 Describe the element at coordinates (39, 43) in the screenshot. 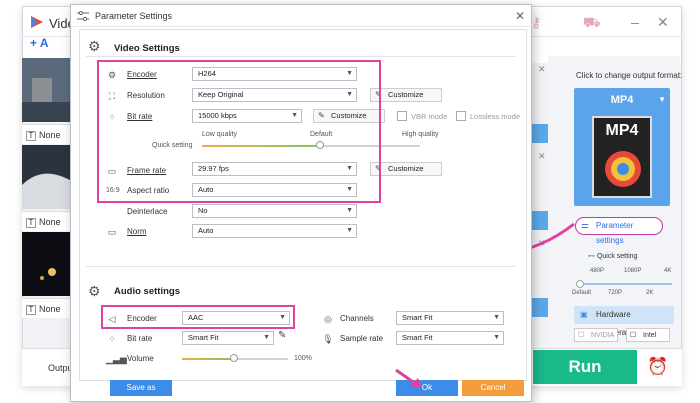

I see `add-files-button: + A` at that location.